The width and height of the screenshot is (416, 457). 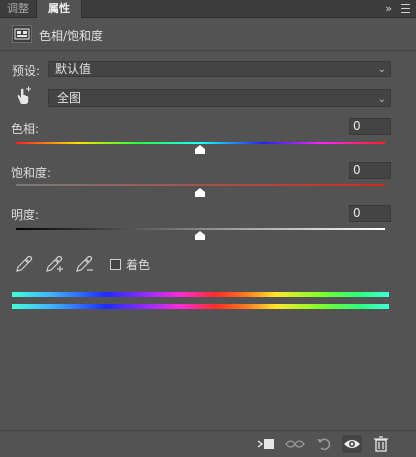 What do you see at coordinates (25, 129) in the screenshot?
I see `hue-label: 色相:` at bounding box center [25, 129].